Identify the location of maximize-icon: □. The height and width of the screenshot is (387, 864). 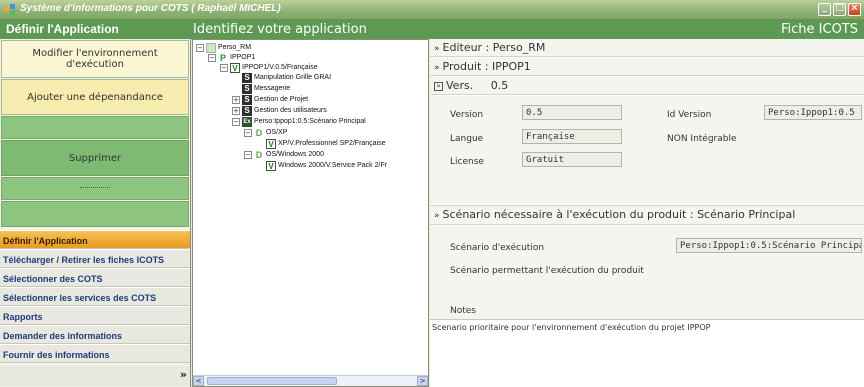
(839, 8).